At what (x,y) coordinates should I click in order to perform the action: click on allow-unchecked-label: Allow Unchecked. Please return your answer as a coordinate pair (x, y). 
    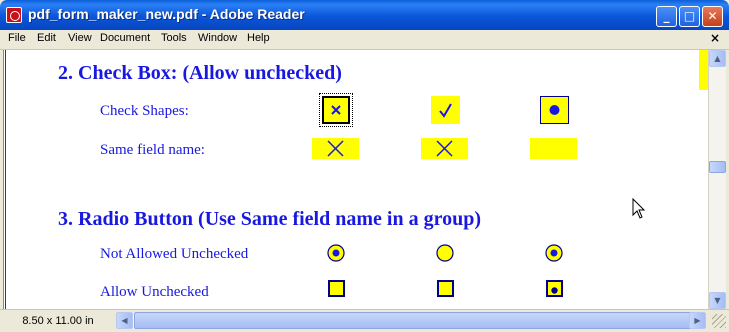
    Looking at the image, I should click on (154, 292).